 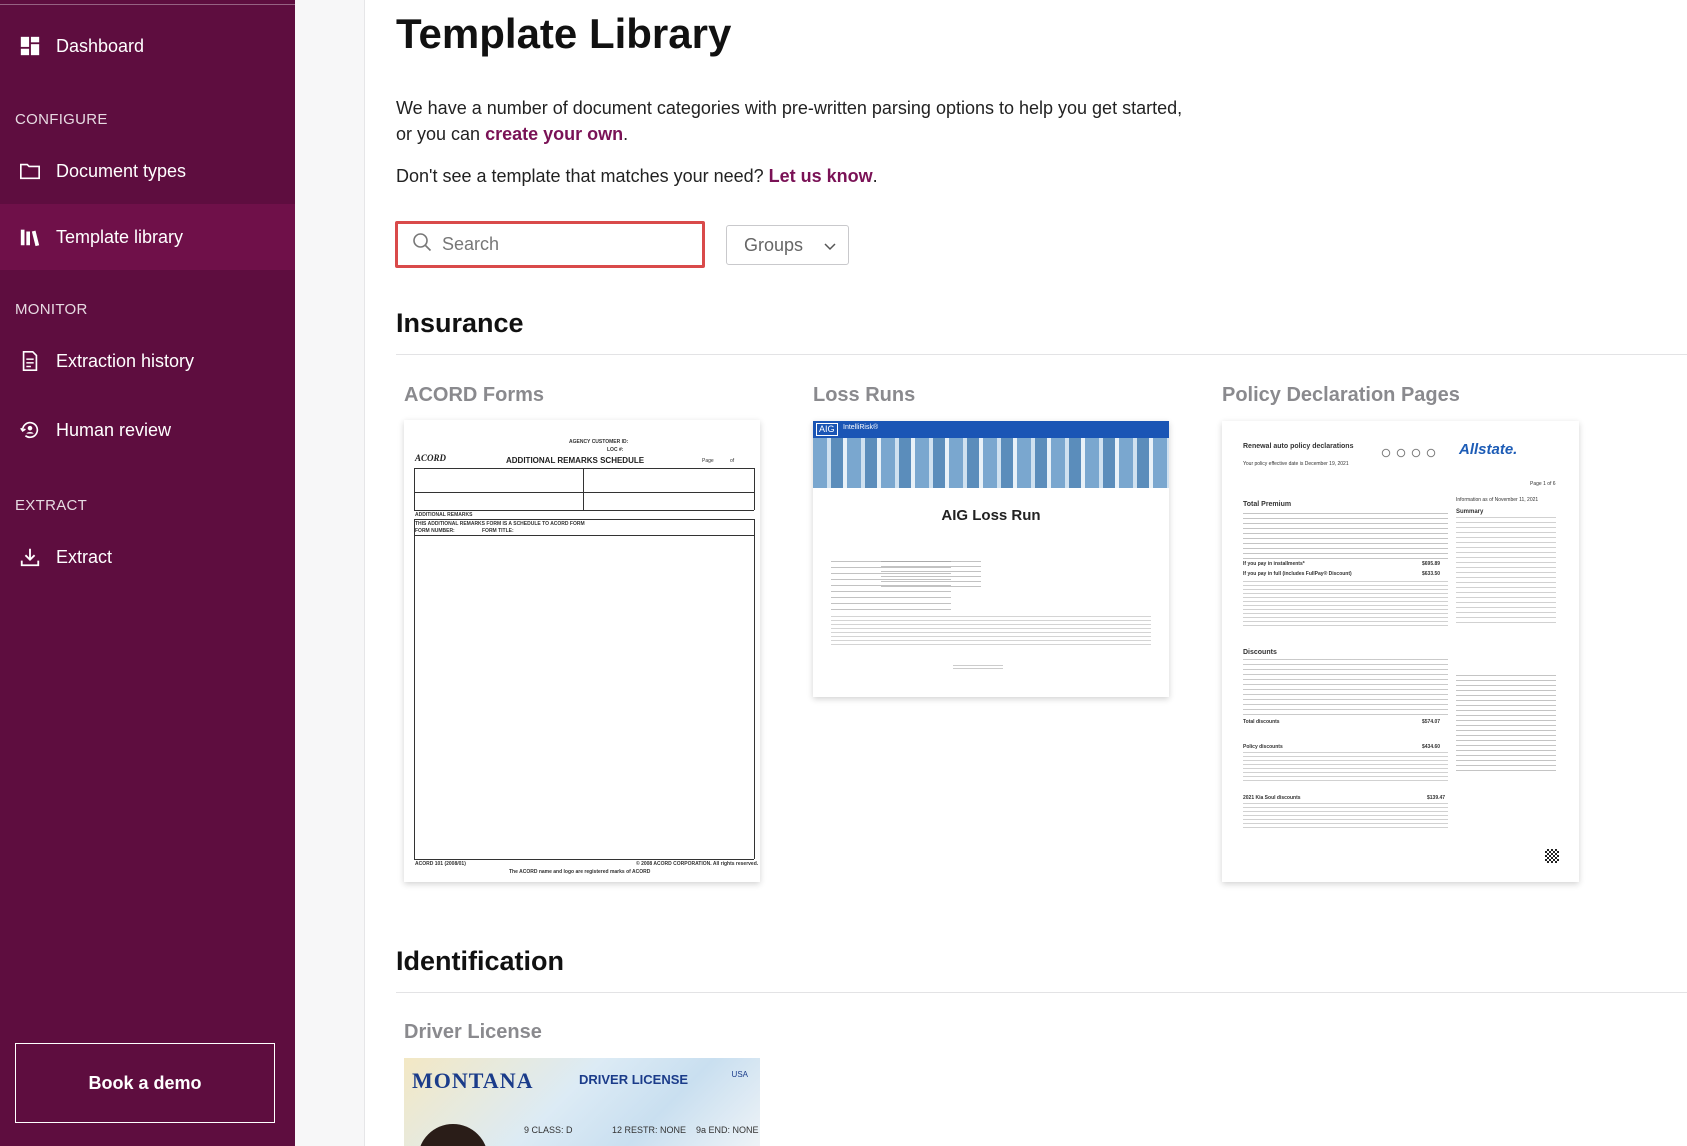 I want to click on license-state: MONTANA, so click(x=473, y=1080).